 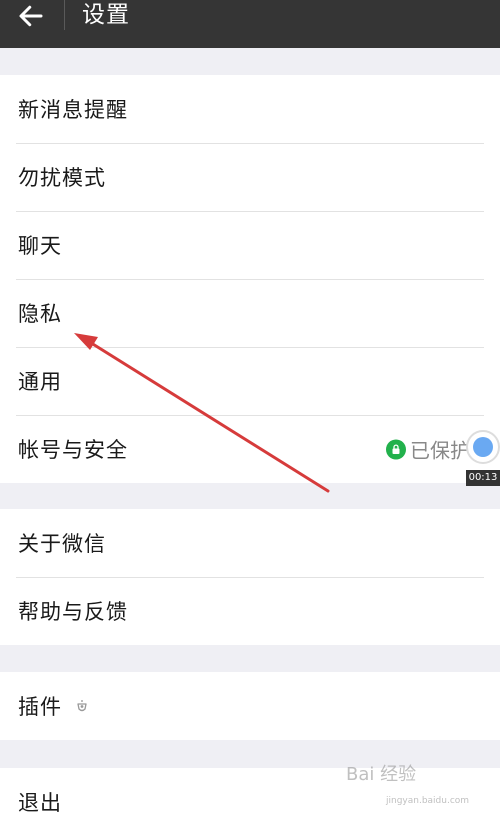 What do you see at coordinates (421, 786) in the screenshot?
I see `watermark-logo: Bai 经验 jingyan.baidu.com` at bounding box center [421, 786].